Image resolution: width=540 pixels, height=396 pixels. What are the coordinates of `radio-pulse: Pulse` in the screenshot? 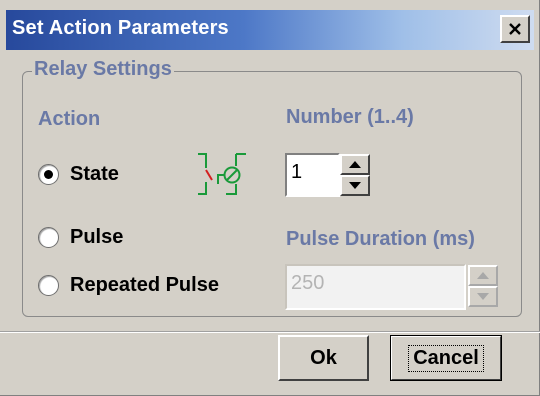 It's located at (80, 237).